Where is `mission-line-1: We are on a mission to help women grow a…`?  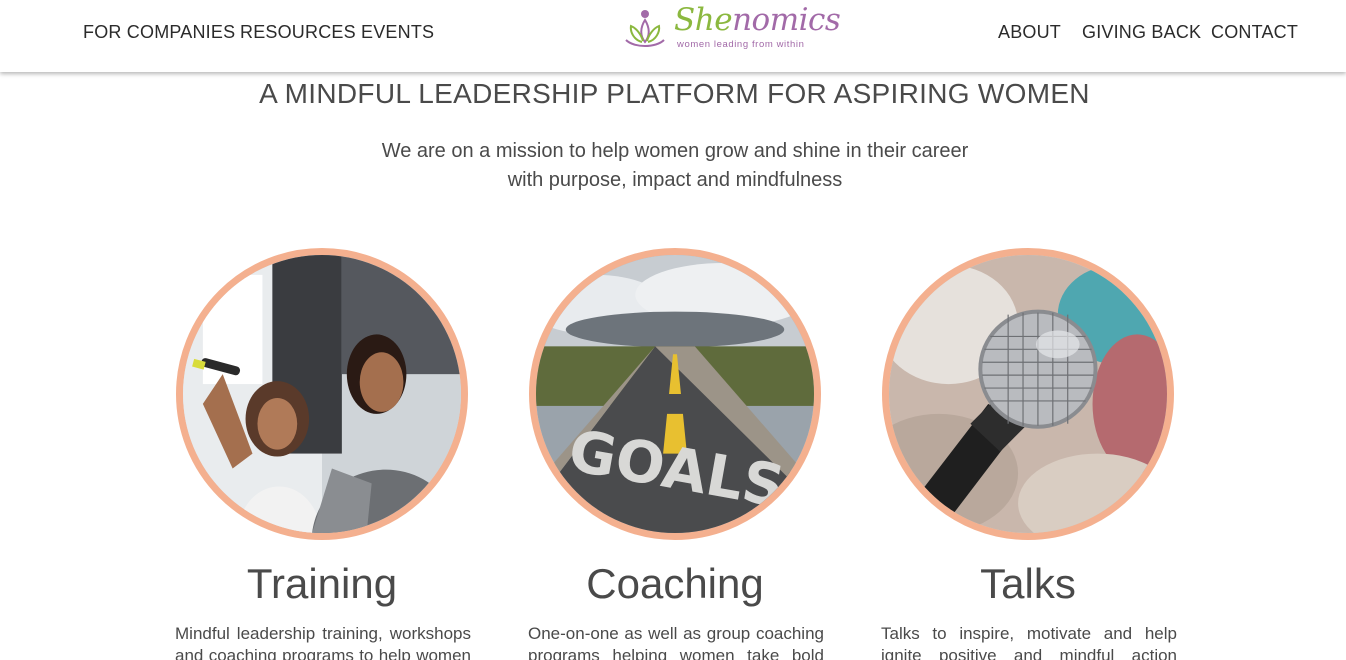 mission-line-1: We are on a mission to help women grow a… is located at coordinates (675, 151).